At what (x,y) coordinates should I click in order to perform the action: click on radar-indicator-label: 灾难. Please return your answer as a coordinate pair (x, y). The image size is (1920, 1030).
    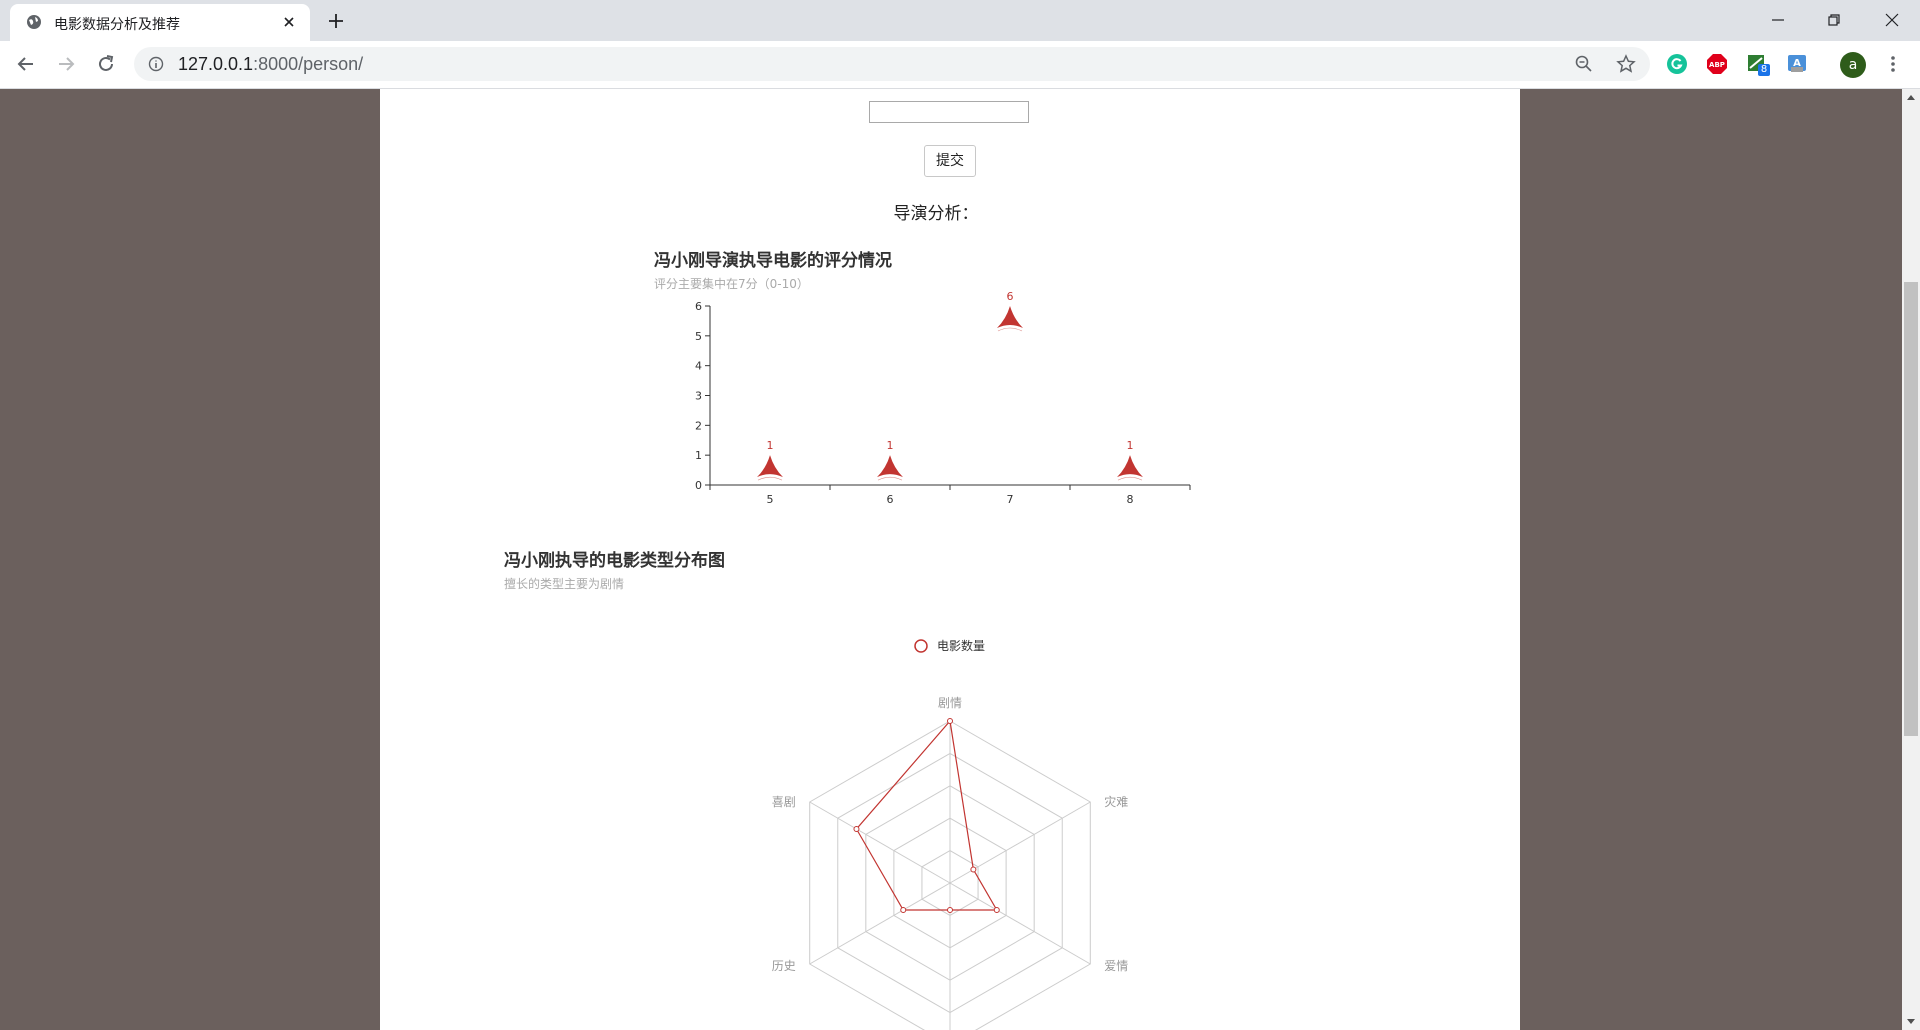
    Looking at the image, I should click on (1116, 801).